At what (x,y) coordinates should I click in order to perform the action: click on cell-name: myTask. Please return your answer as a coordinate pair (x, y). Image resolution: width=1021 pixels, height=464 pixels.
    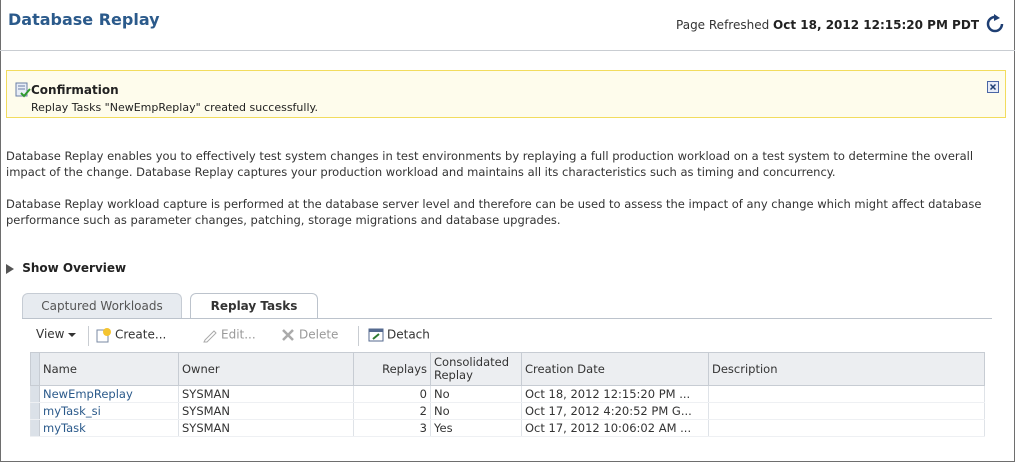
    Looking at the image, I should click on (109, 428).